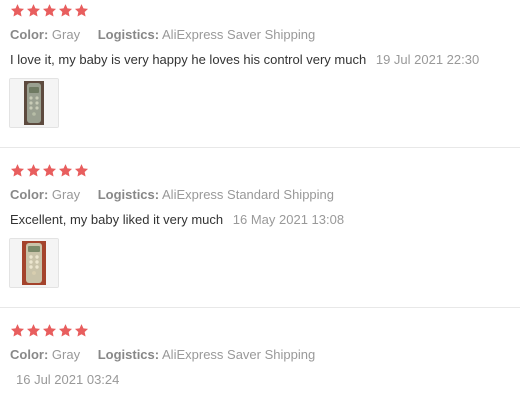 The image size is (520, 420). I want to click on review-date: 16 Jul 2021 03:24, so click(68, 379).